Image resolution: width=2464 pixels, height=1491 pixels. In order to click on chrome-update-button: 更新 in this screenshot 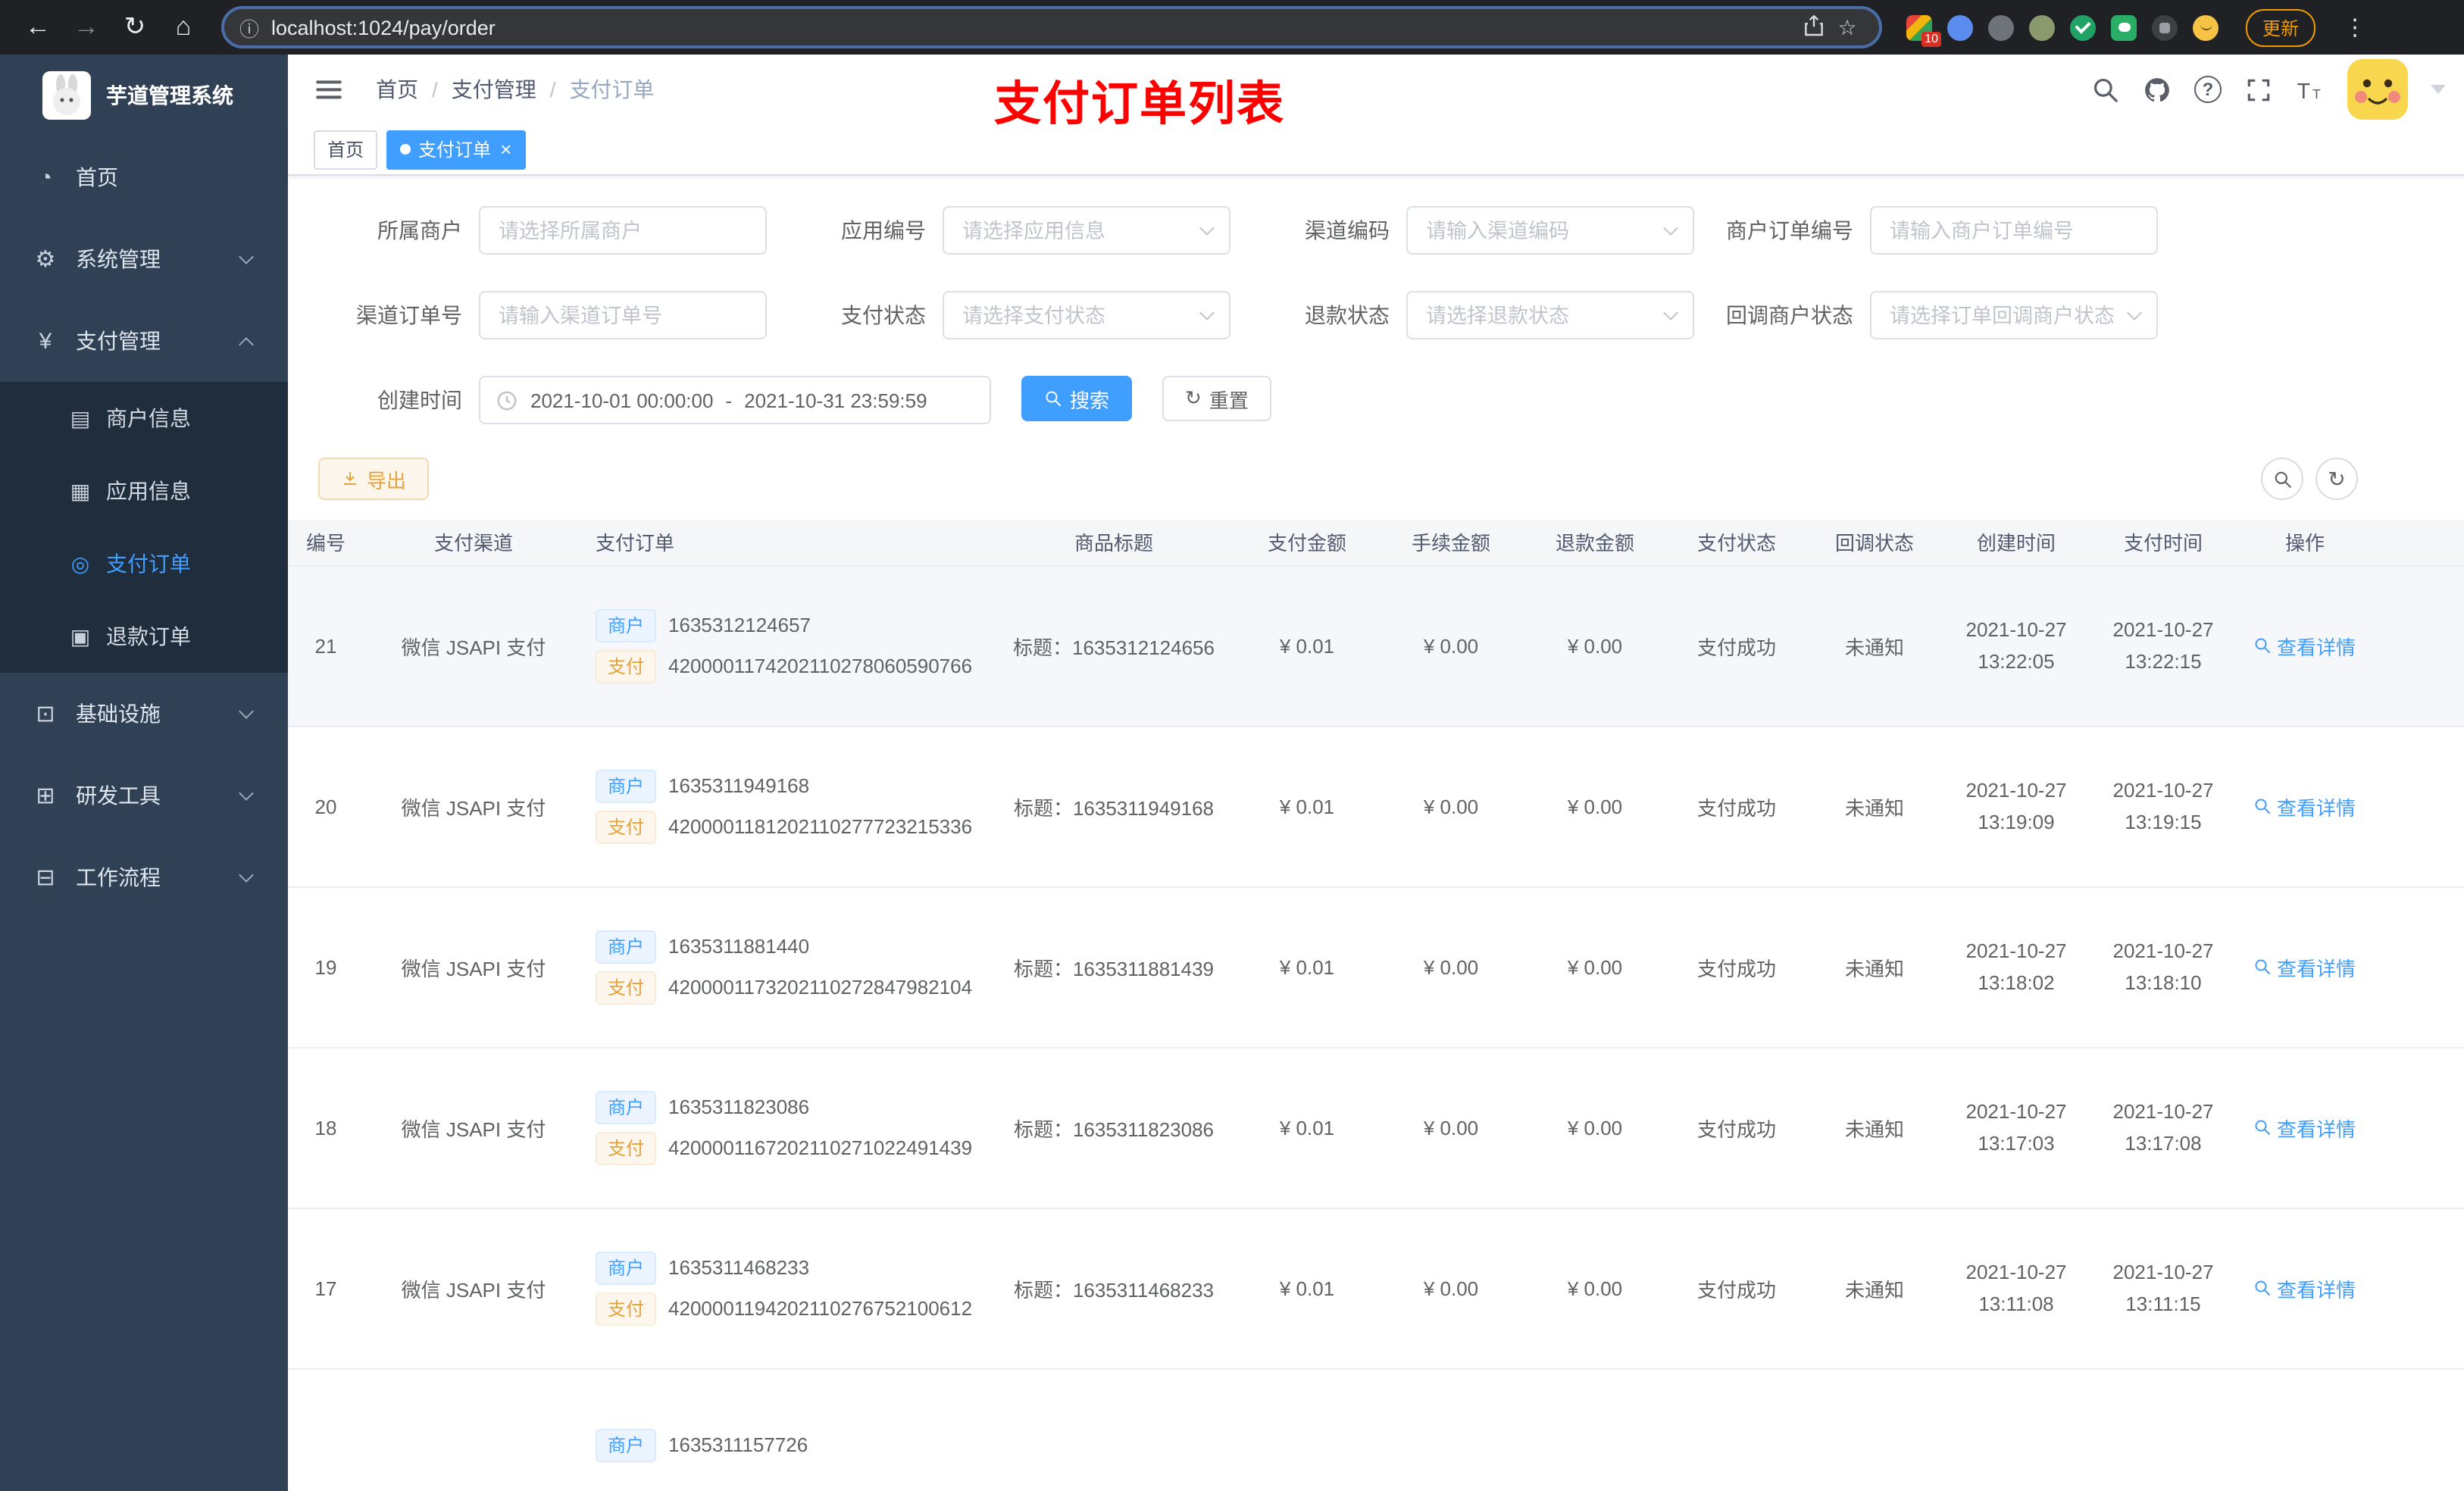, I will do `click(2281, 27)`.